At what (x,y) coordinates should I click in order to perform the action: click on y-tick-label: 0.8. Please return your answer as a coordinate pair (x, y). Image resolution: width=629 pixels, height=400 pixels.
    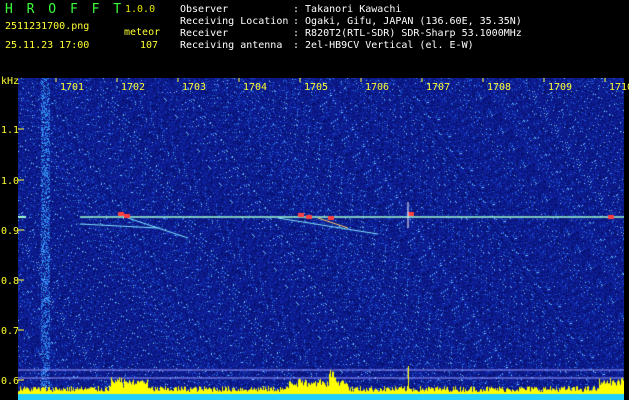
    Looking at the image, I should click on (10, 281).